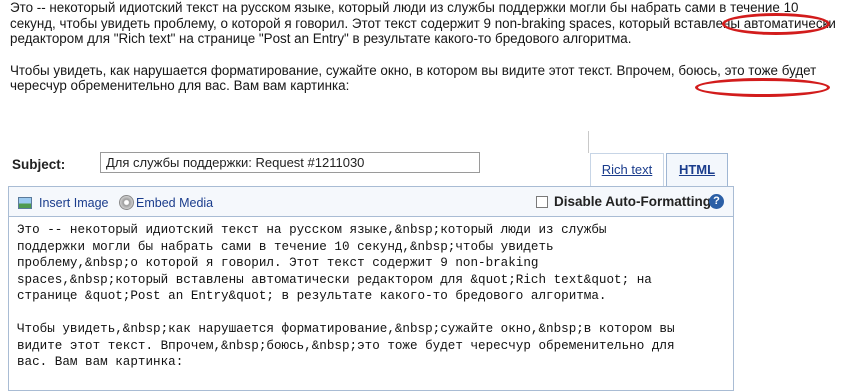 The width and height of the screenshot is (844, 391). What do you see at coordinates (762, 87) in the screenshot?
I see `red-annotation-oval-bottom` at bounding box center [762, 87].